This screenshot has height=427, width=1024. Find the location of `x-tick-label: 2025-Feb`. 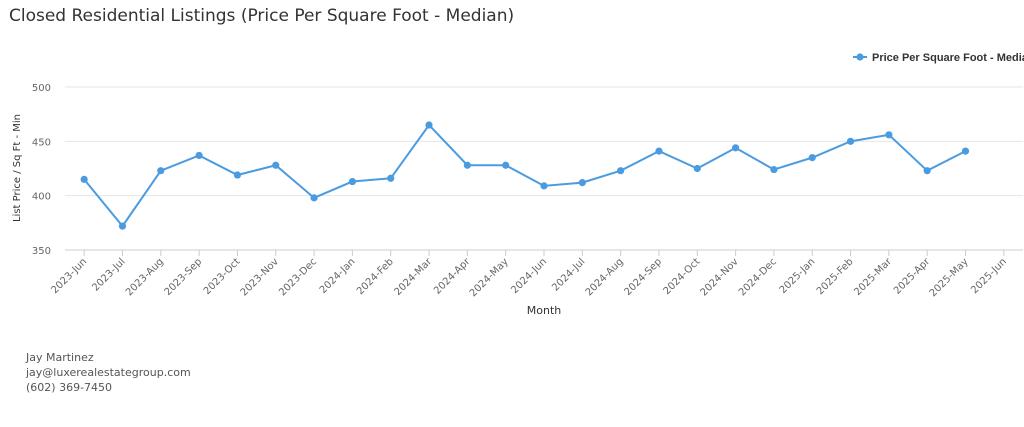

x-tick-label: 2025-Feb is located at coordinates (835, 276).